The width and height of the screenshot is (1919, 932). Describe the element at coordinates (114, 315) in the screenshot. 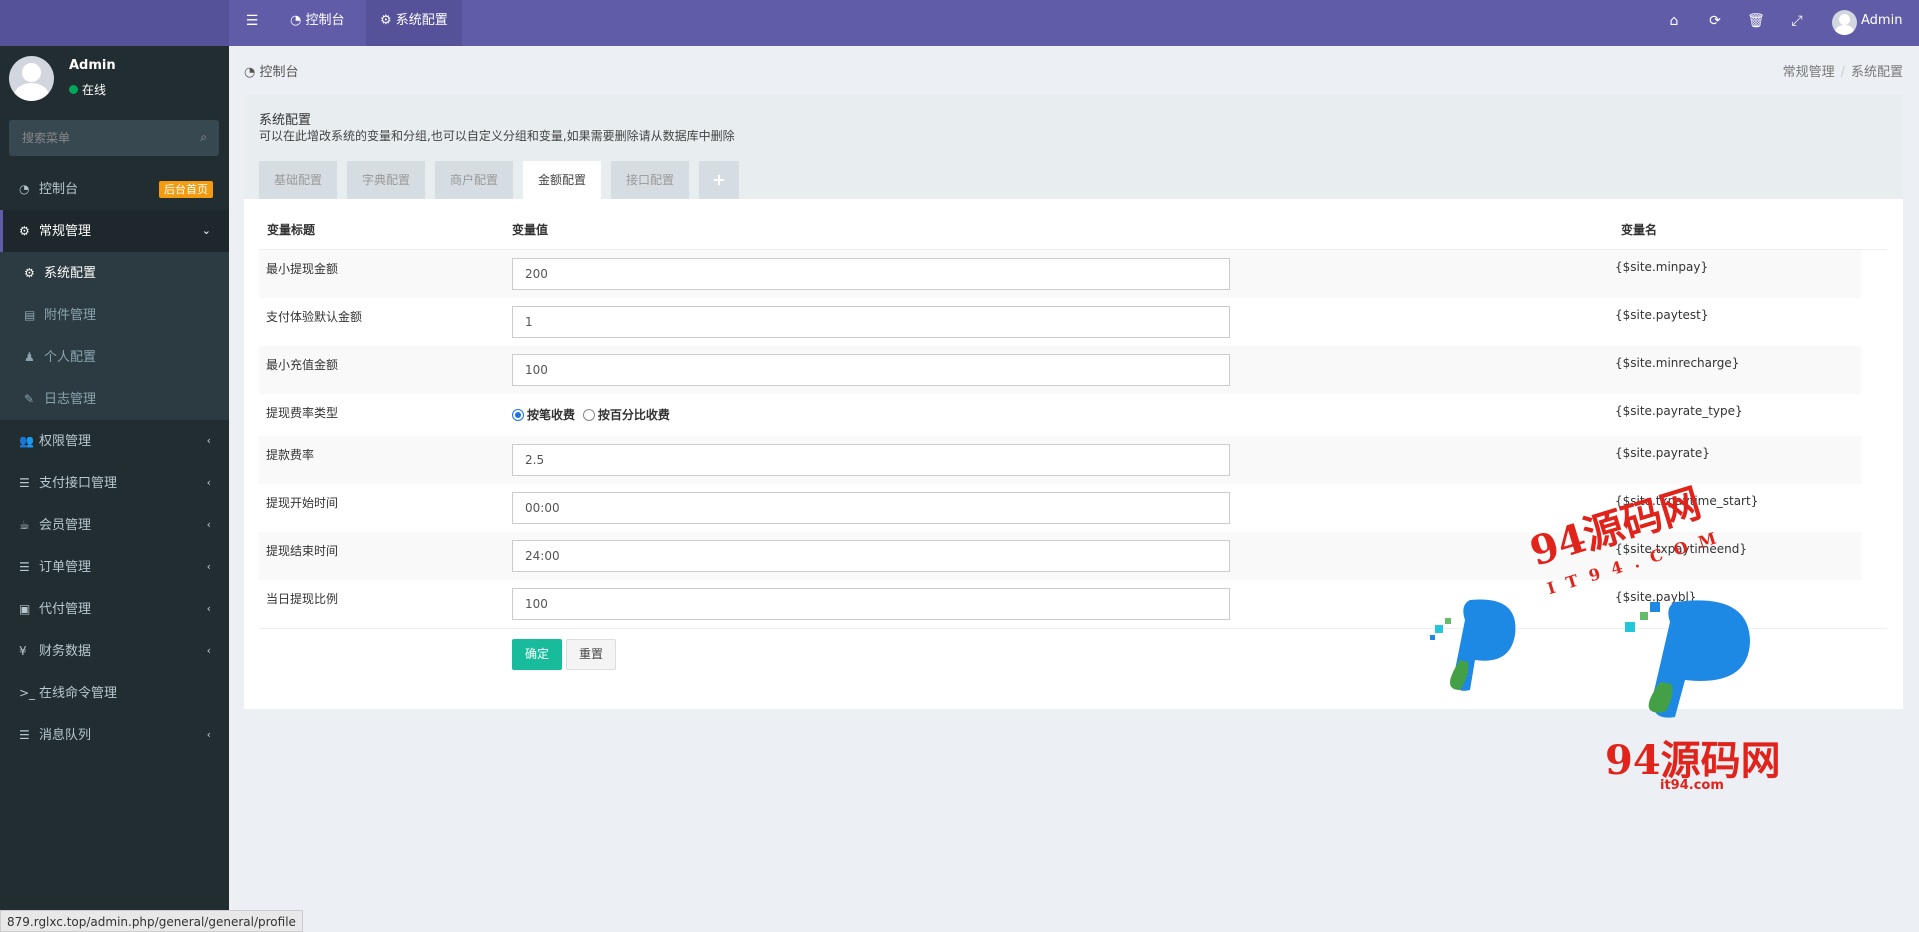

I see `sidebar-item-attachments: ▤ 附件管理` at that location.